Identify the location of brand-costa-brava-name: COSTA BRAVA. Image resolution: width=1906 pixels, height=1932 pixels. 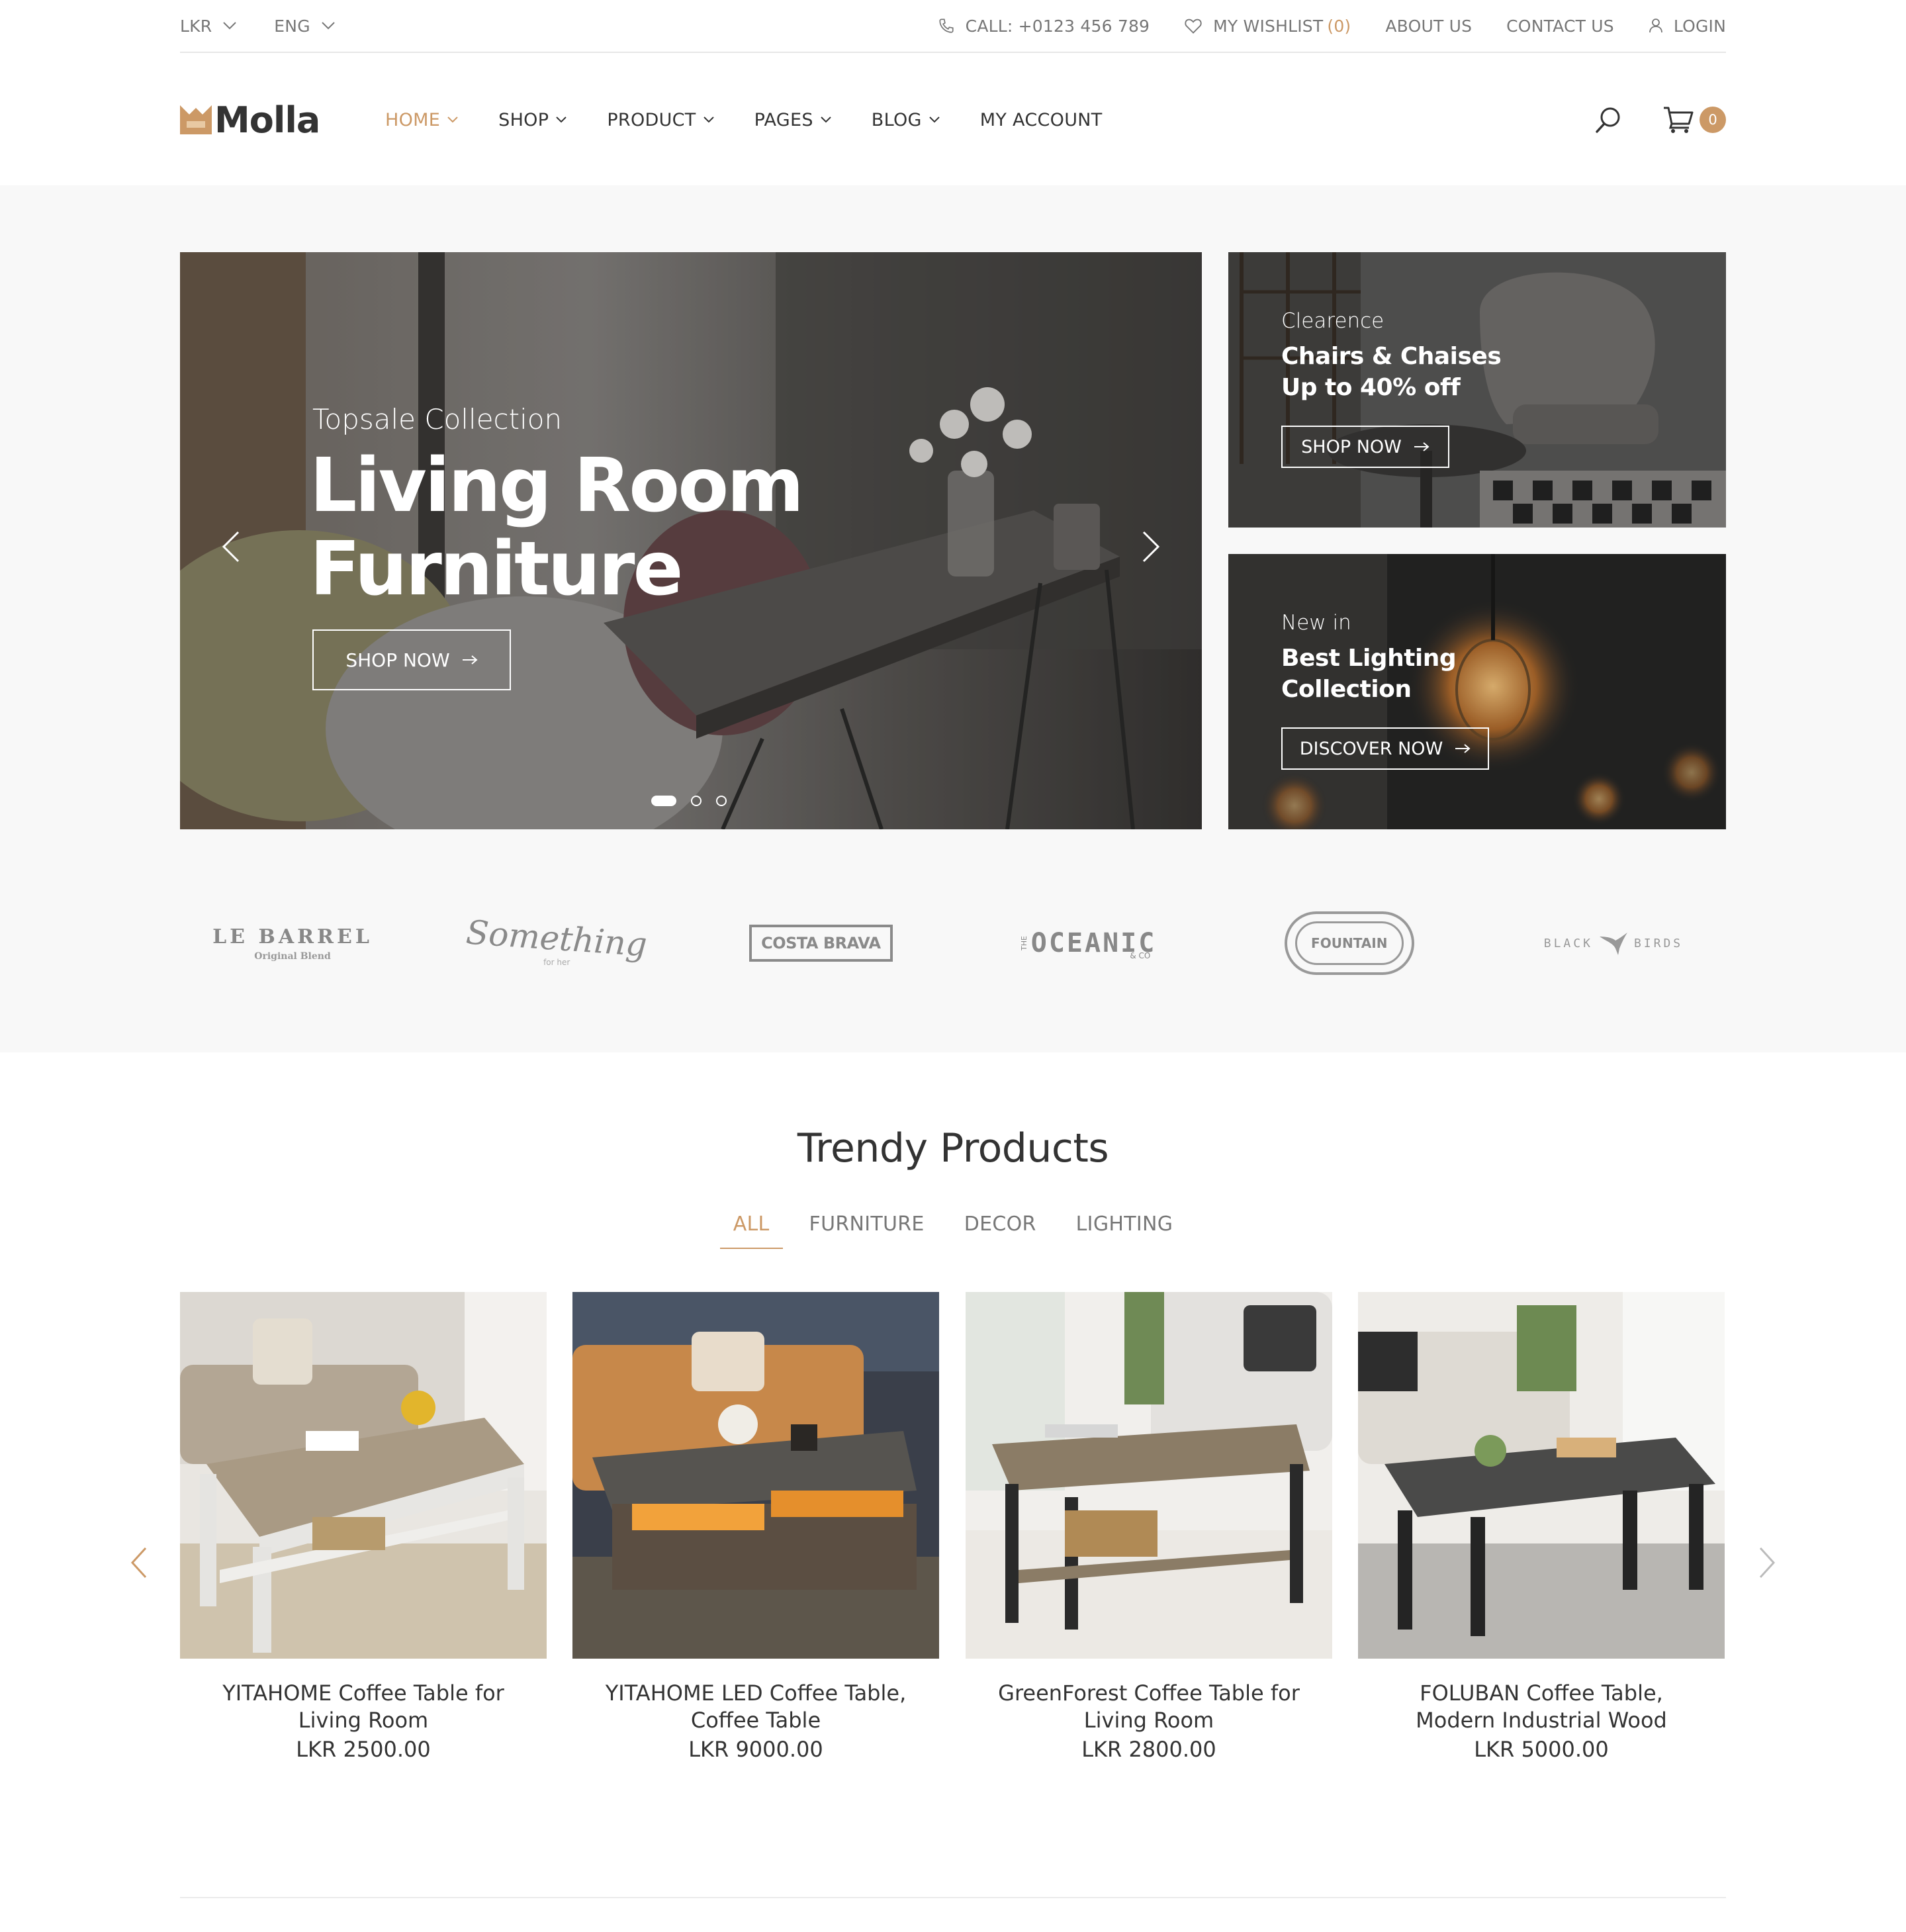
(821, 943).